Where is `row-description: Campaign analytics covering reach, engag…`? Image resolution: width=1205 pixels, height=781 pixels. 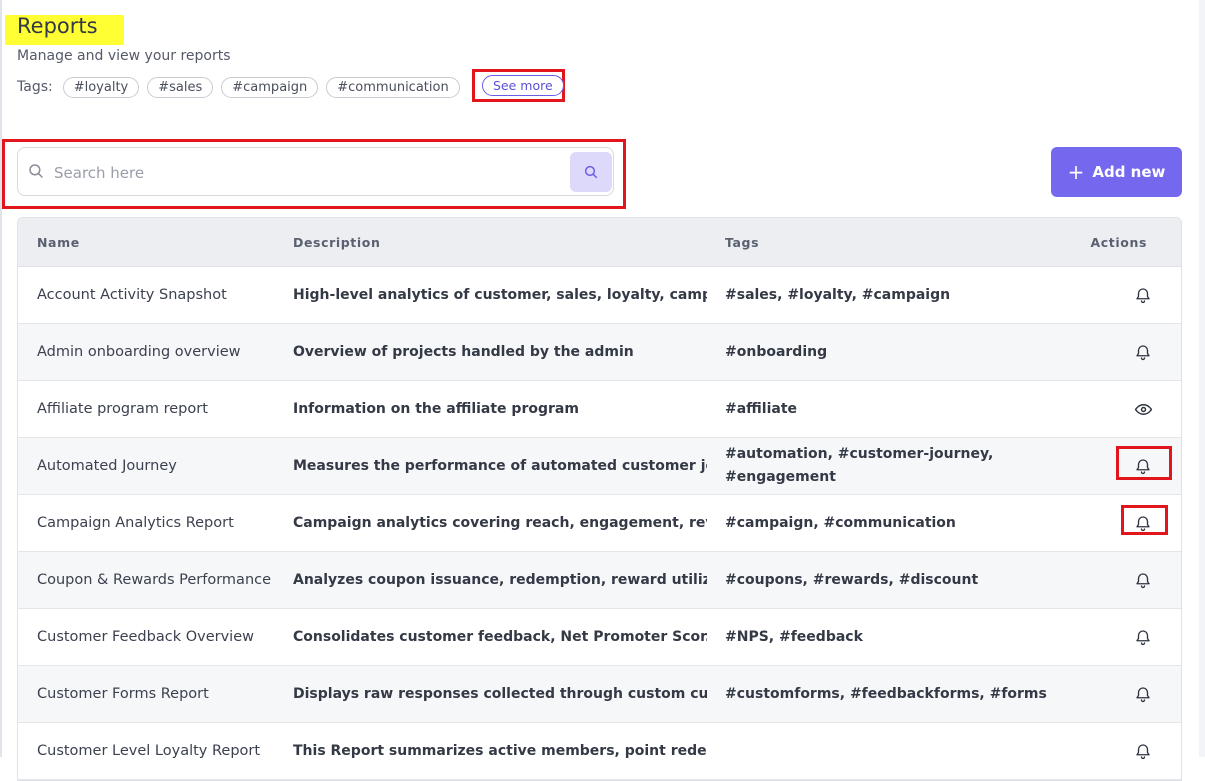
row-description: Campaign analytics covering reach, engag… is located at coordinates (500, 523).